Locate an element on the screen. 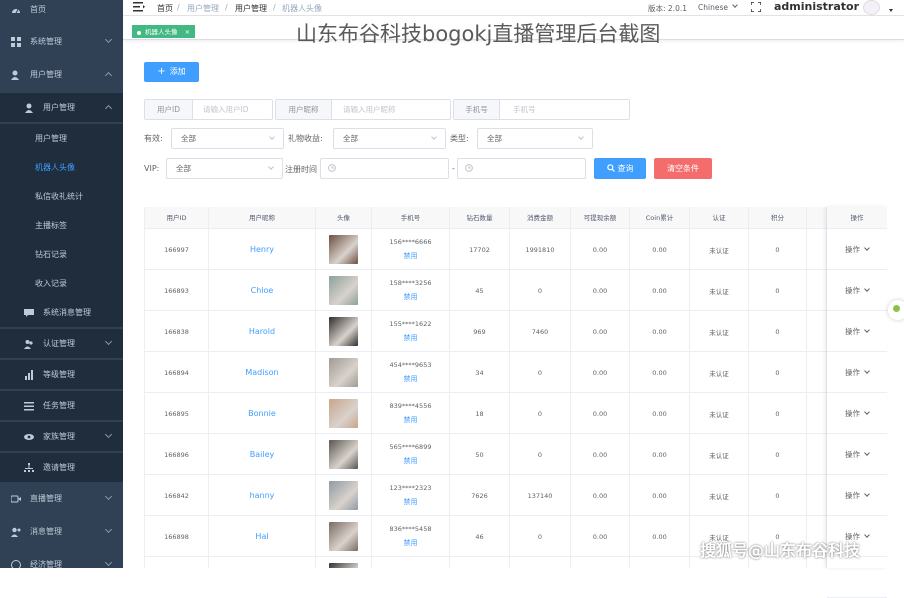 This screenshot has height=598, width=904. clear-filters-button: 清空条件 is located at coordinates (683, 168).